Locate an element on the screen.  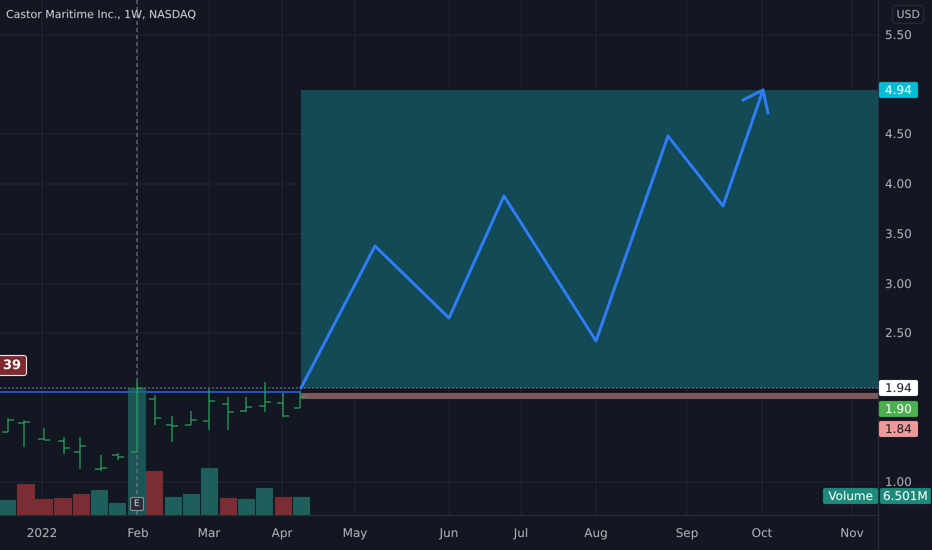
time-axis-label: Oct is located at coordinates (762, 533).